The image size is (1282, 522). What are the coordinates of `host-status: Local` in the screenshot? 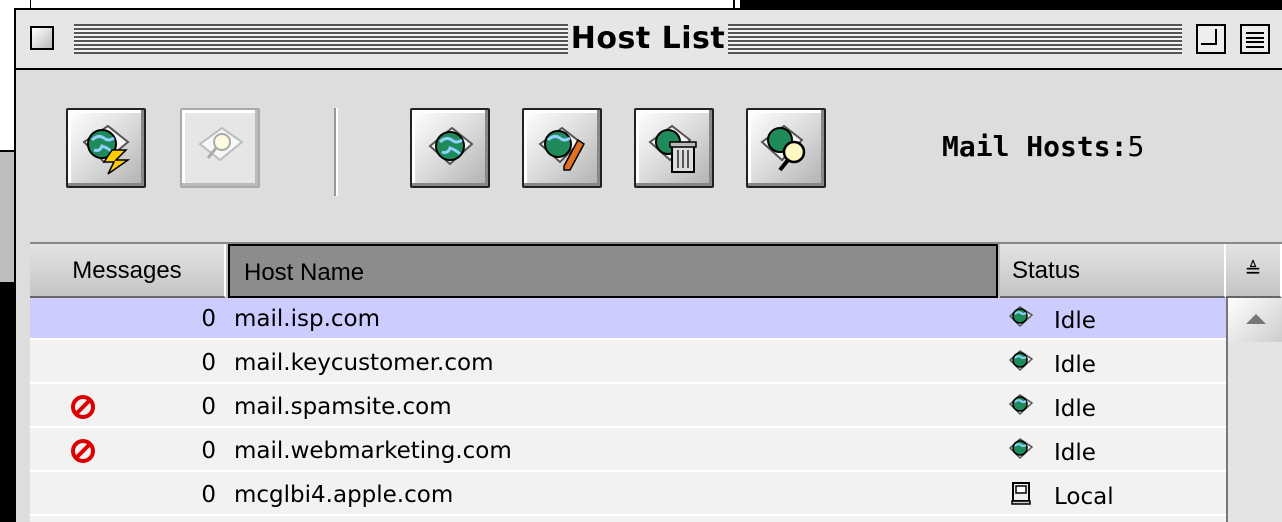 It's located at (1084, 497).